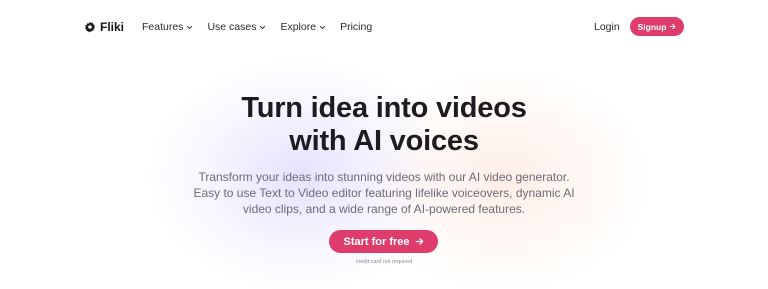 This screenshot has height=289, width=768. I want to click on start-for-free-button: Start for free, so click(383, 241).